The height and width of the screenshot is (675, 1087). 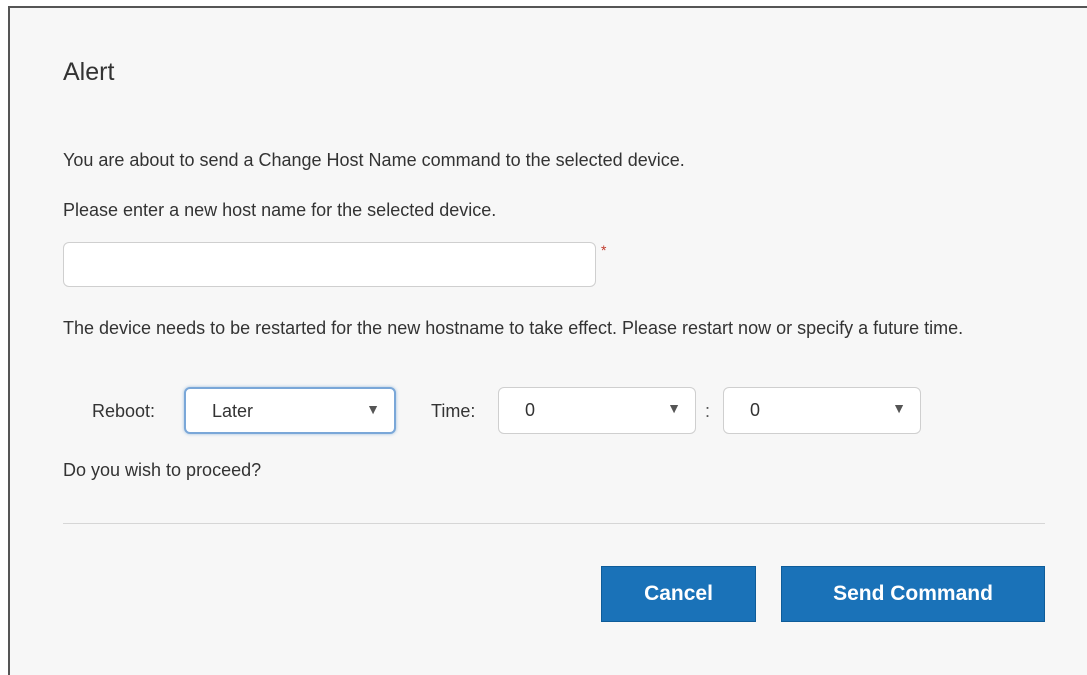 What do you see at coordinates (124, 411) in the screenshot?
I see `reboot-label: Reboot:` at bounding box center [124, 411].